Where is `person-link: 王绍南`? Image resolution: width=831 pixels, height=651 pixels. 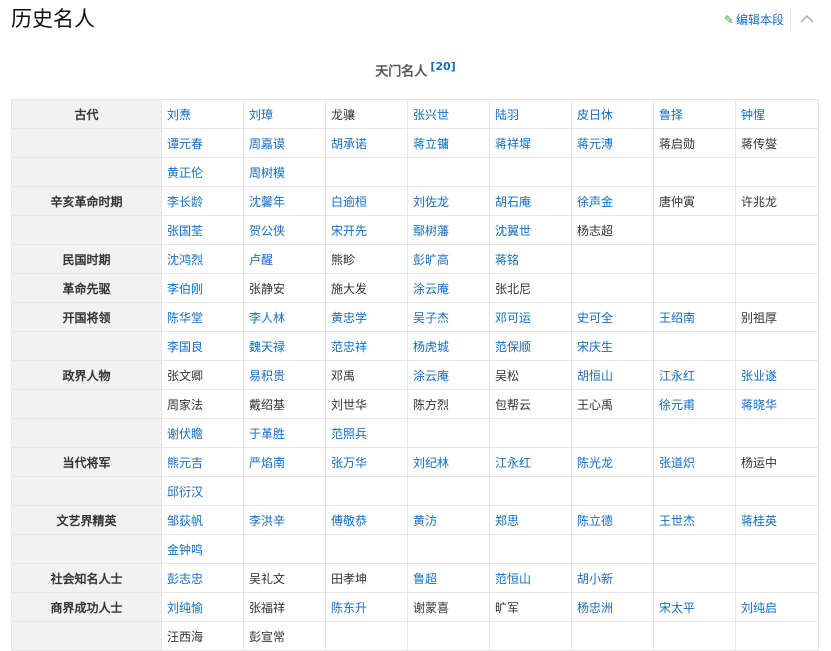 person-link: 王绍南 is located at coordinates (677, 318).